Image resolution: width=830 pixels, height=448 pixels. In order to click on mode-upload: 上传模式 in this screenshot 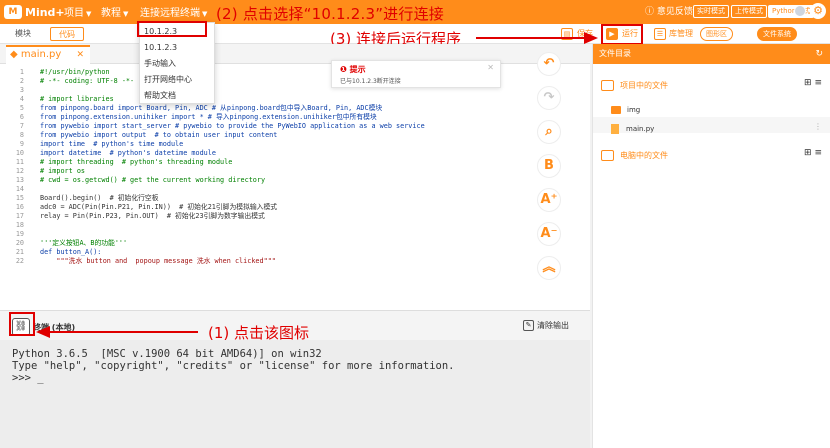, I will do `click(749, 11)`.